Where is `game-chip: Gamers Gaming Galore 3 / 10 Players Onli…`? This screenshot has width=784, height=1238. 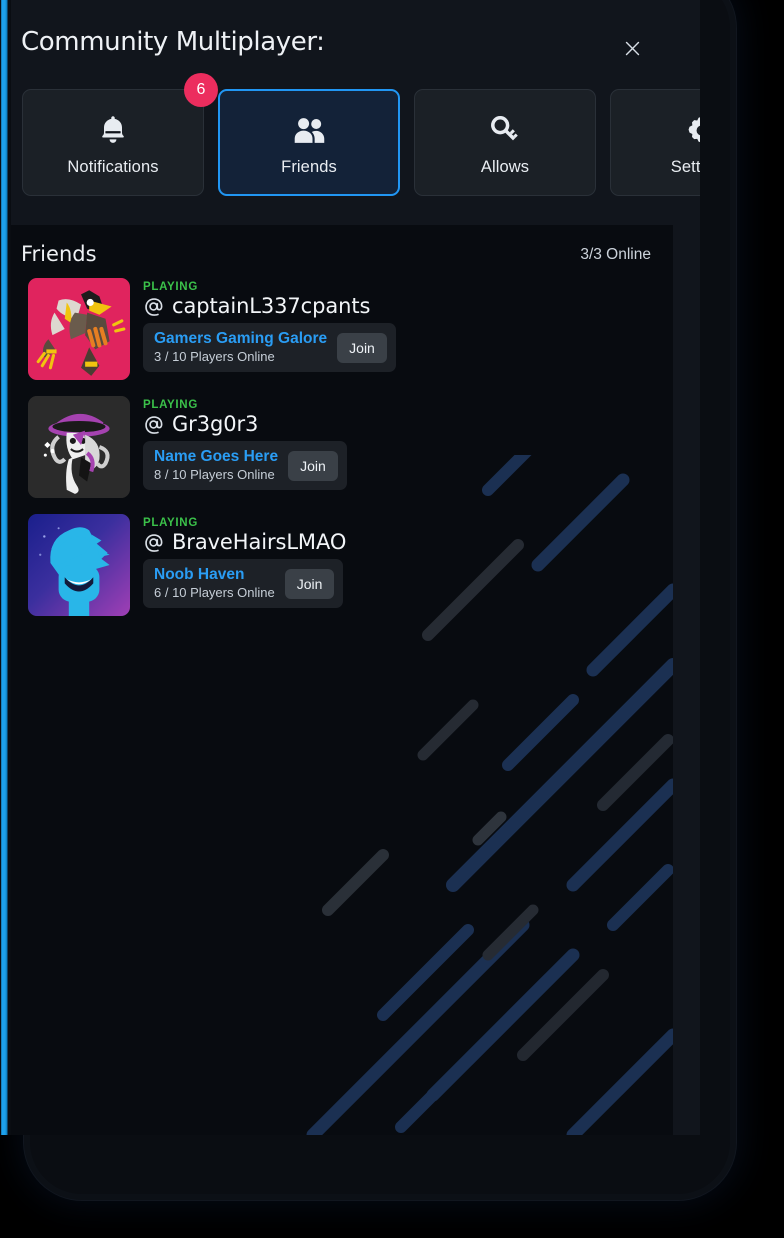
game-chip: Gamers Gaming Galore 3 / 10 Players Onli… is located at coordinates (269, 347).